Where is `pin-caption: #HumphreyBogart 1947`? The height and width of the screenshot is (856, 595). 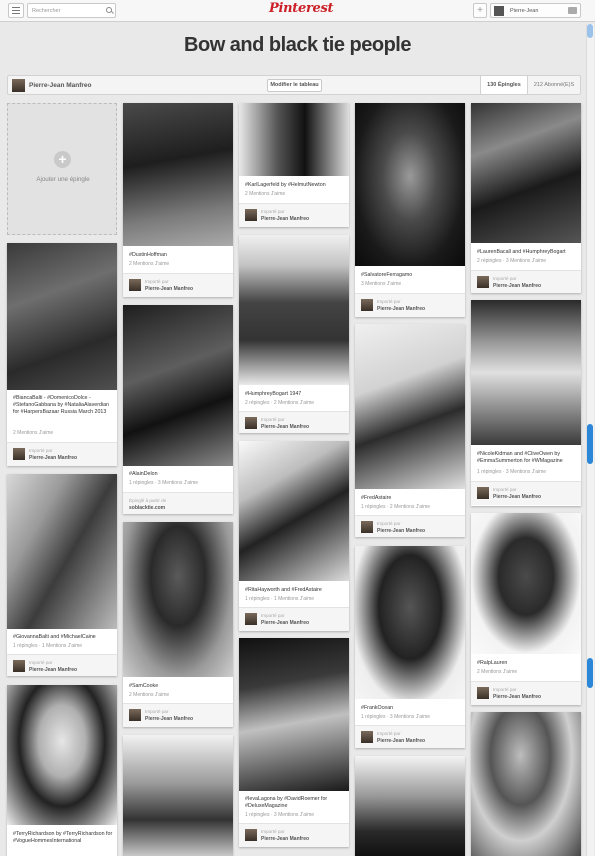
pin-caption: #HumphreyBogart 1947 is located at coordinates (273, 394).